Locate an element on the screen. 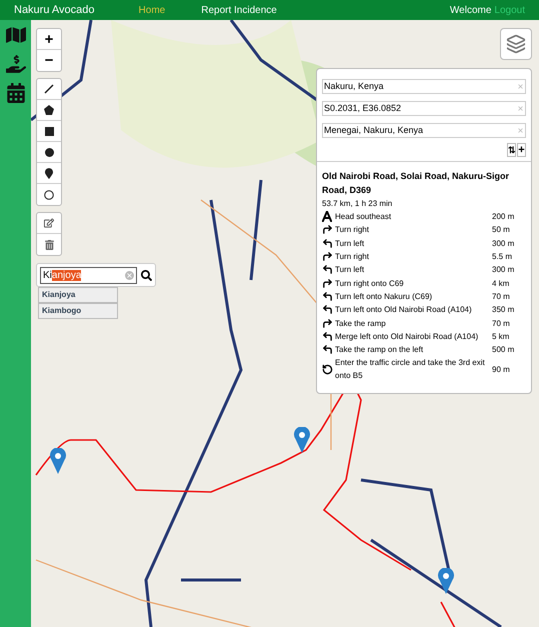  square-icon is located at coordinates (49, 131).